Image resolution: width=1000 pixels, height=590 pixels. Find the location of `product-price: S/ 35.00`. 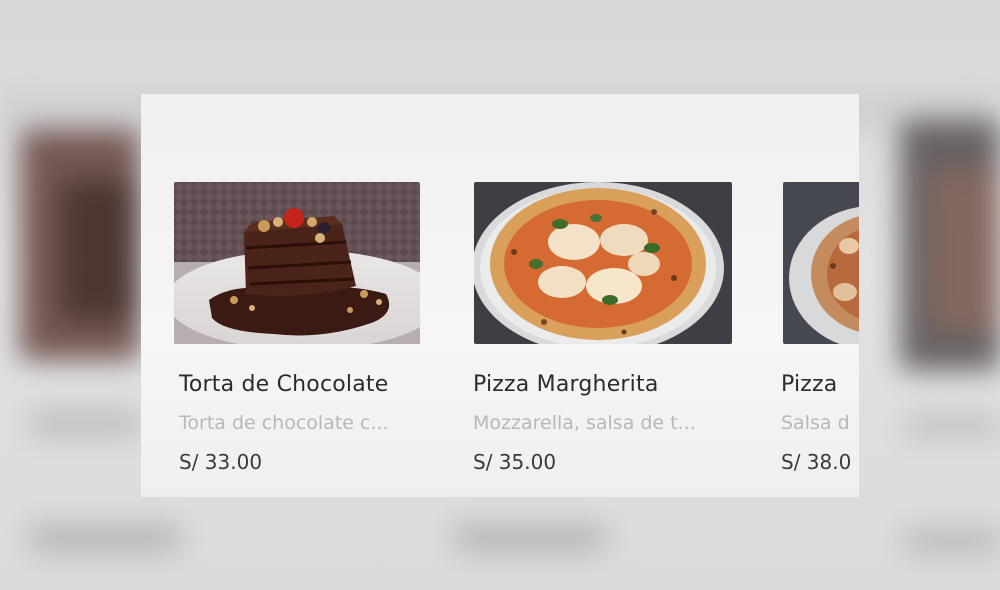

product-price: S/ 35.00 is located at coordinates (515, 462).